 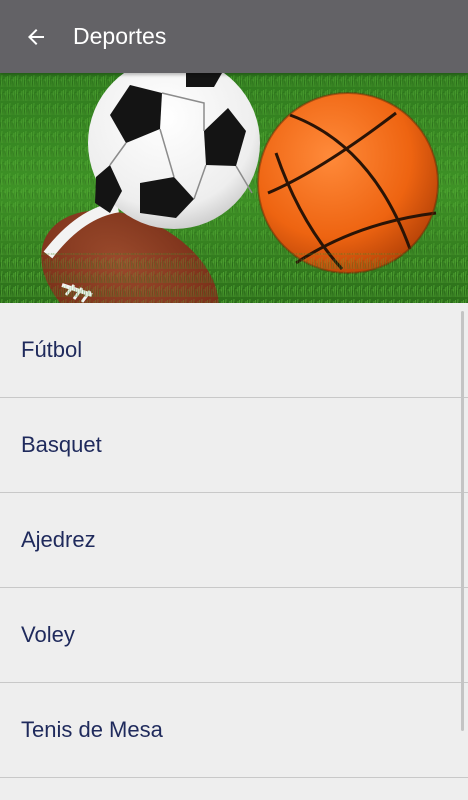 I want to click on list-item-voley: Voley, so click(x=234, y=635).